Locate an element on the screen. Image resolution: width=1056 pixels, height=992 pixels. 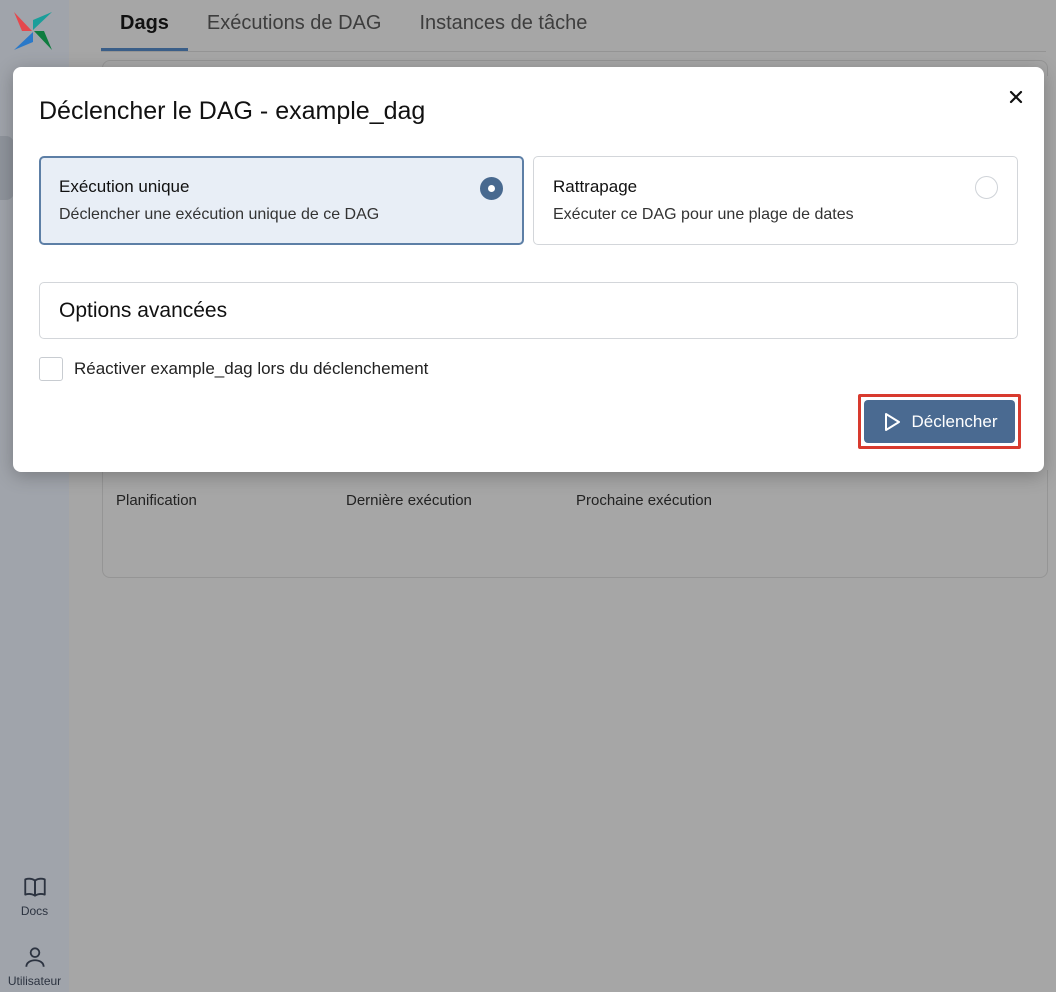
sidebar-item-docs: Docs is located at coordinates (34, 896).